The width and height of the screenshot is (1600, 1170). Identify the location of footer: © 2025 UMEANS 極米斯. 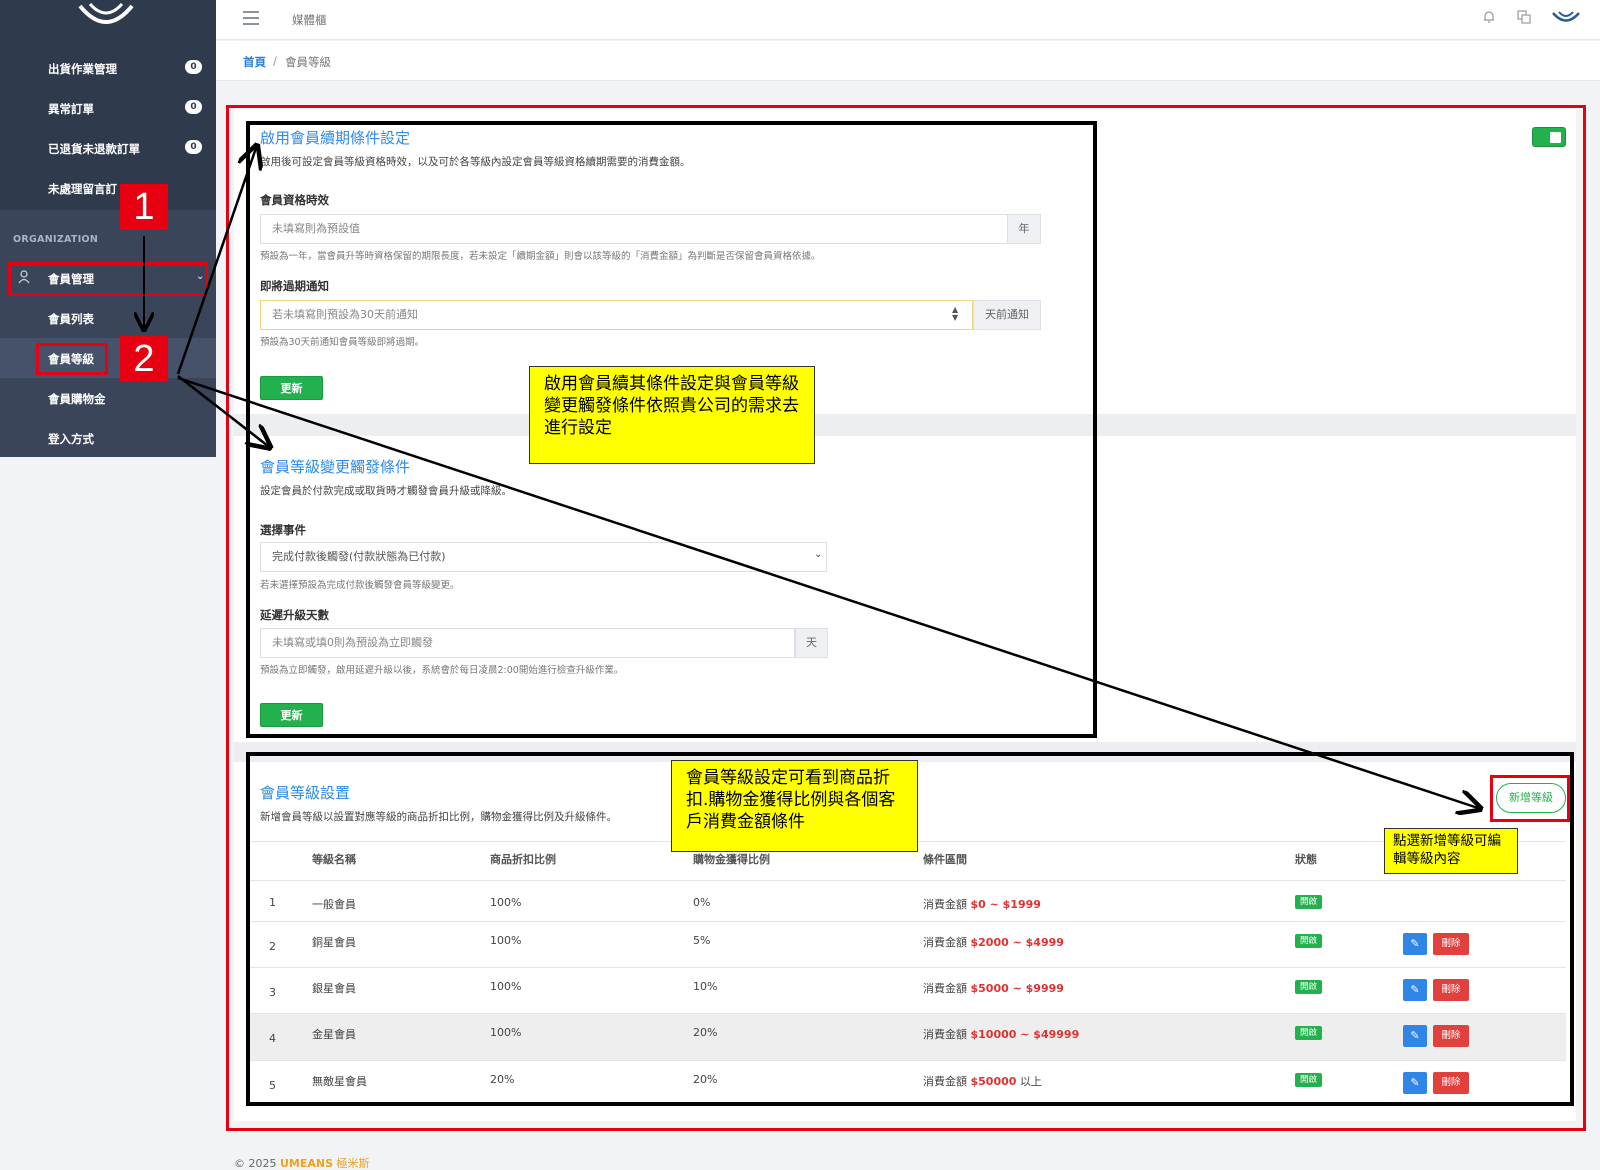
(302, 1162).